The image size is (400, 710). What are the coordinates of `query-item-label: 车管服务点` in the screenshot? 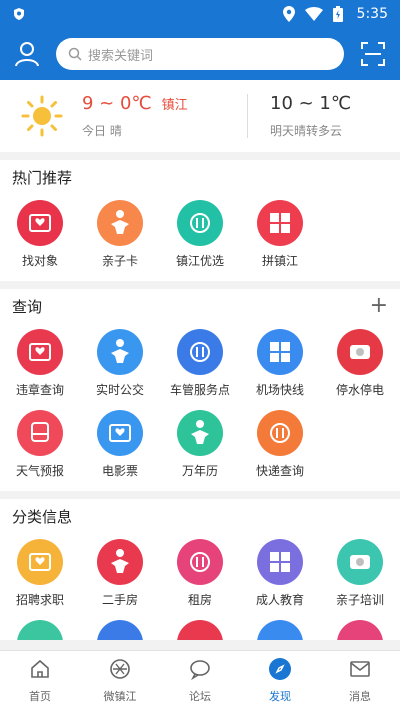 It's located at (199, 390).